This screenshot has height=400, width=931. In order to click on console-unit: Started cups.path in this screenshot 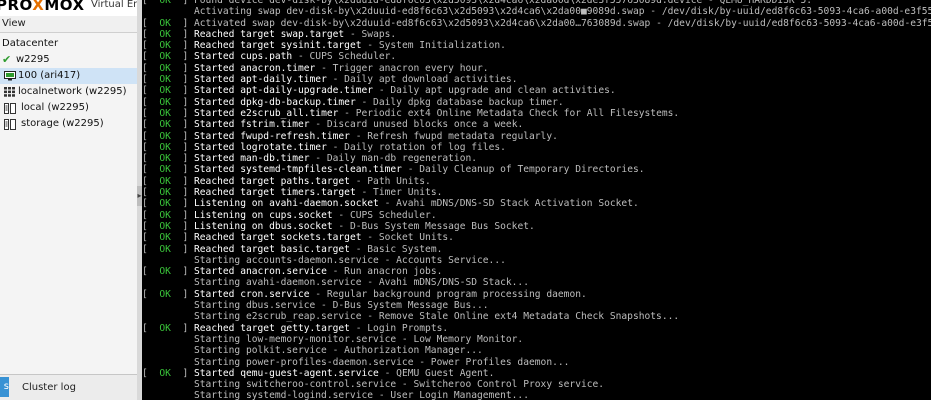, I will do `click(243, 57)`.